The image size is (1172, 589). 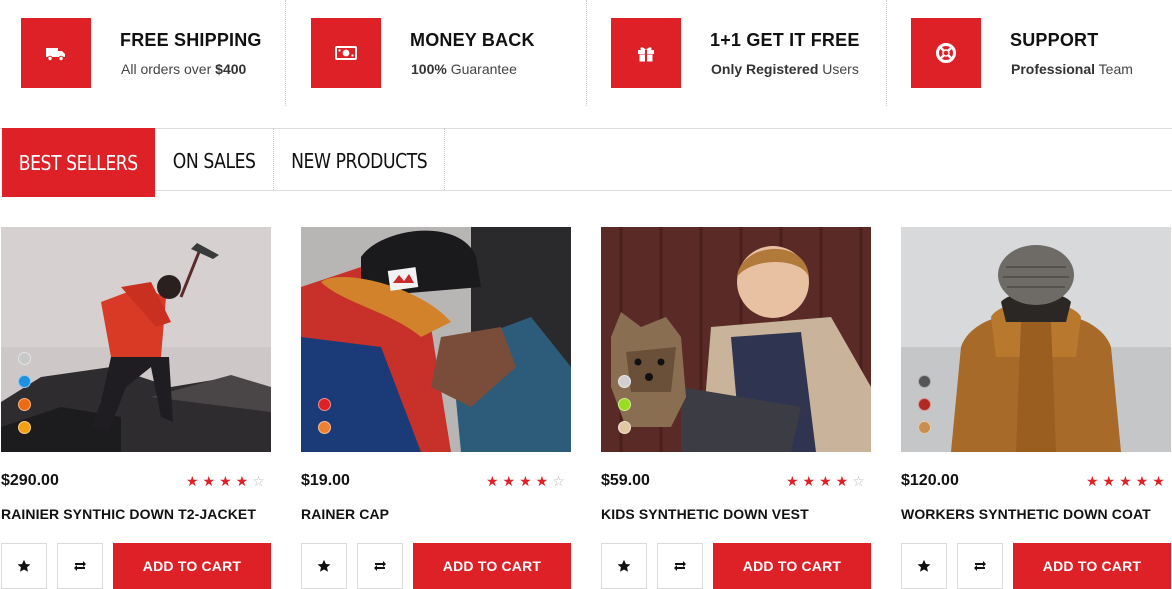 What do you see at coordinates (325, 480) in the screenshot?
I see `product-price: $19.00` at bounding box center [325, 480].